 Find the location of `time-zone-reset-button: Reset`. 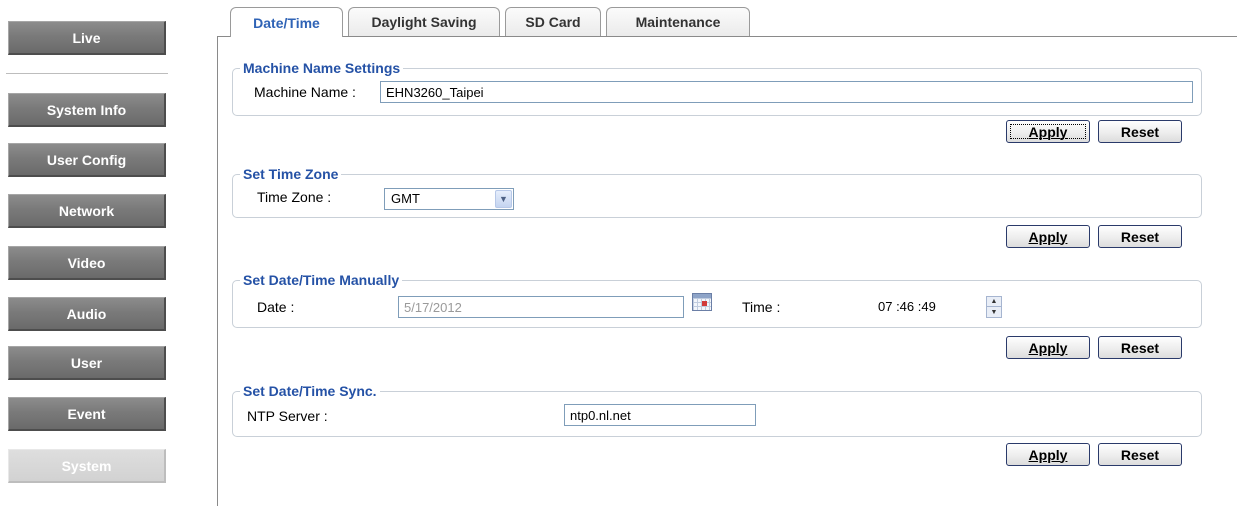

time-zone-reset-button: Reset is located at coordinates (1140, 236).